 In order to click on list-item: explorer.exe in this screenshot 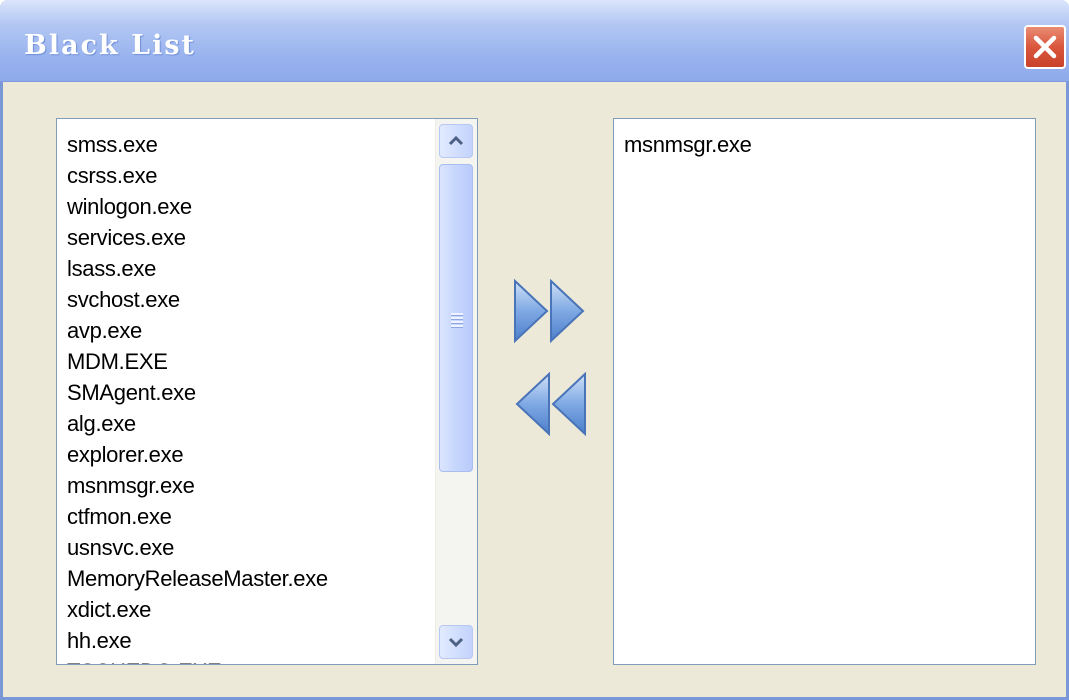, I will do `click(250, 454)`.